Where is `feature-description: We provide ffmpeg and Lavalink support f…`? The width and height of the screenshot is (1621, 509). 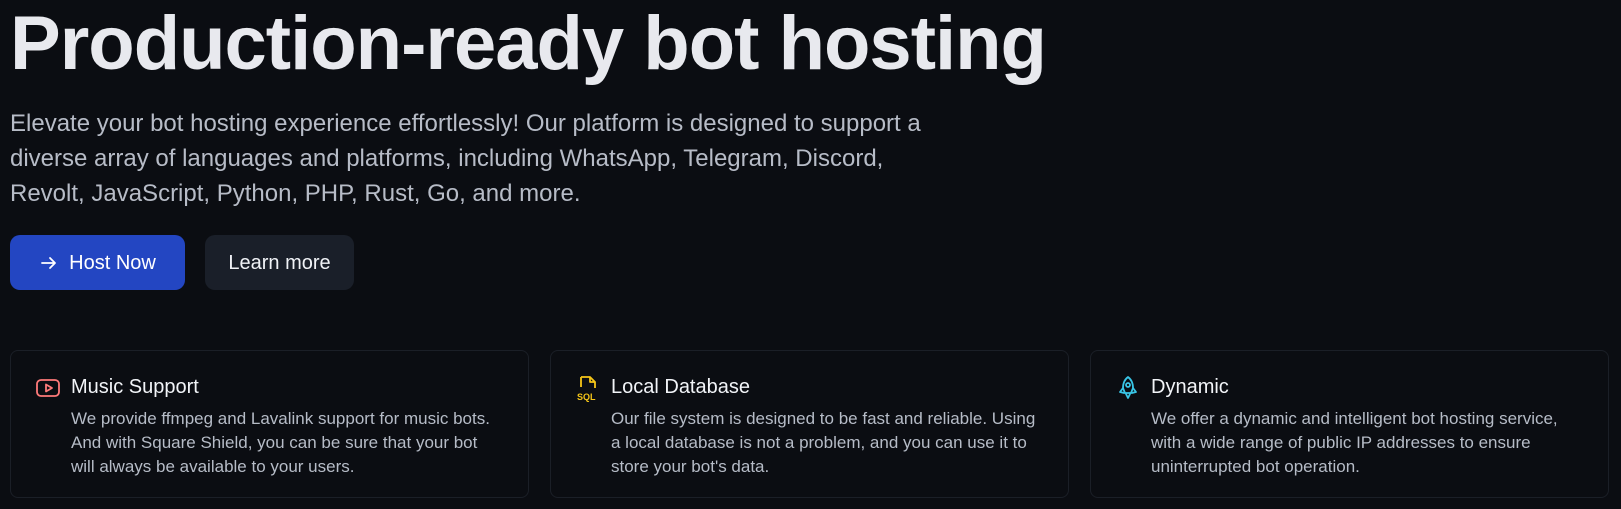
feature-description: We provide ffmpeg and Lavalink support f… is located at coordinates (280, 442).